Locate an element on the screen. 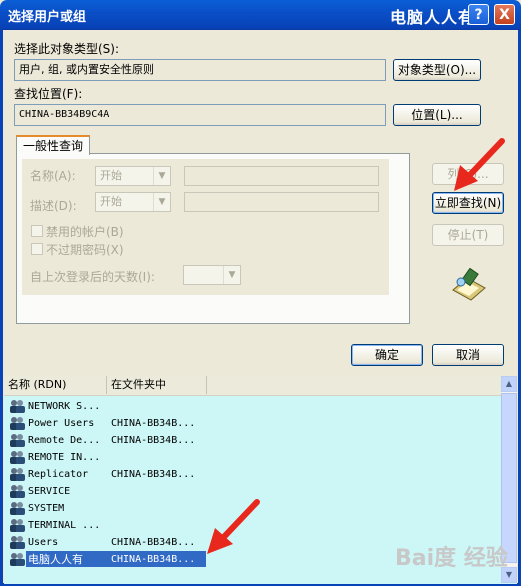 This screenshot has height=586, width=521. location-label: 查找位置(F): is located at coordinates (48, 94).